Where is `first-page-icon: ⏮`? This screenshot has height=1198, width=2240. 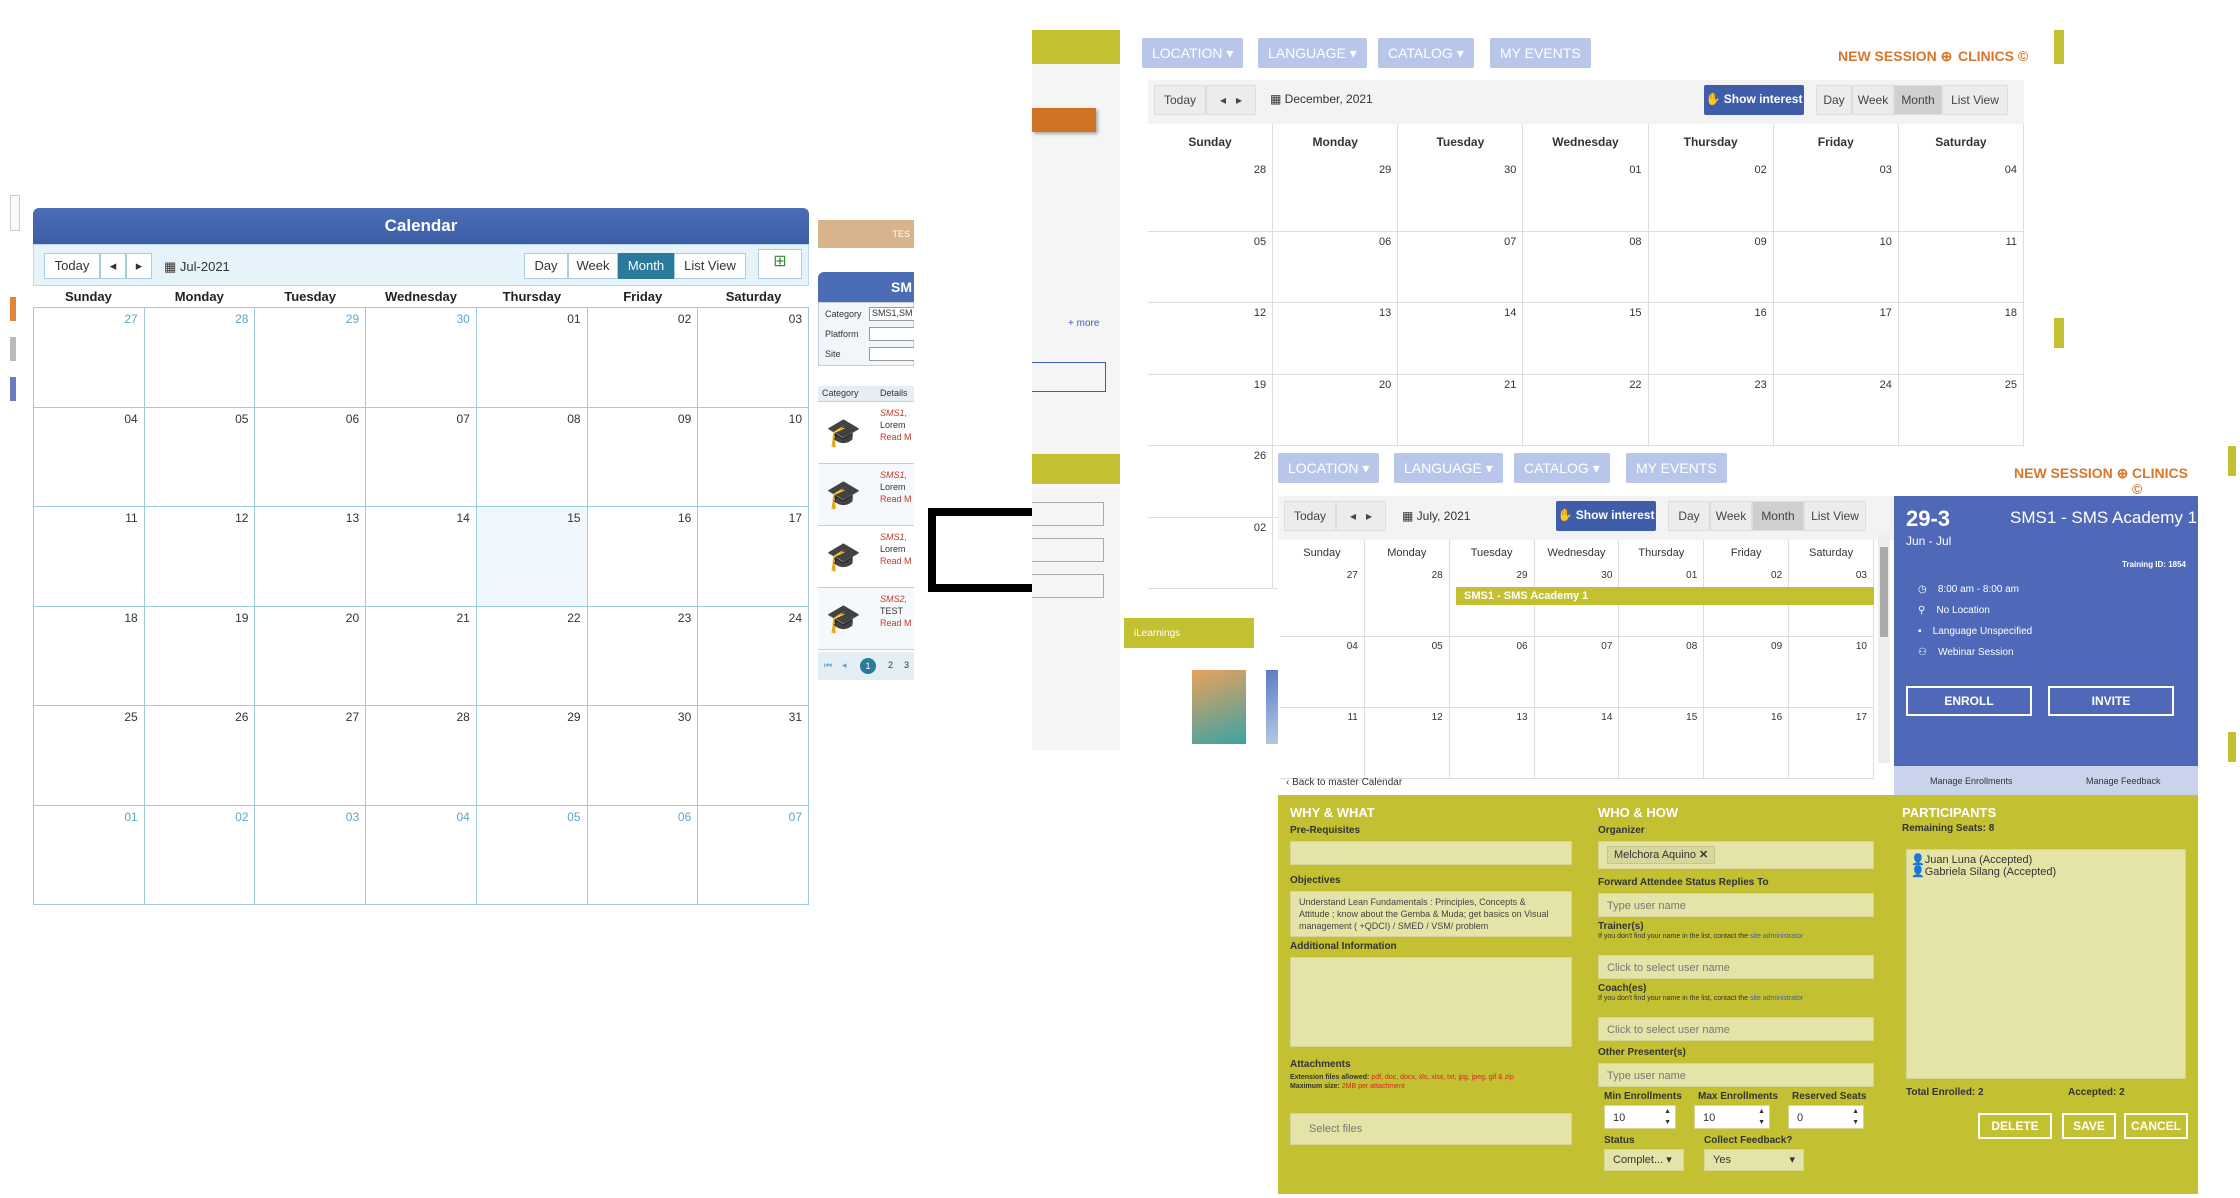
first-page-icon: ⏮ is located at coordinates (828, 665).